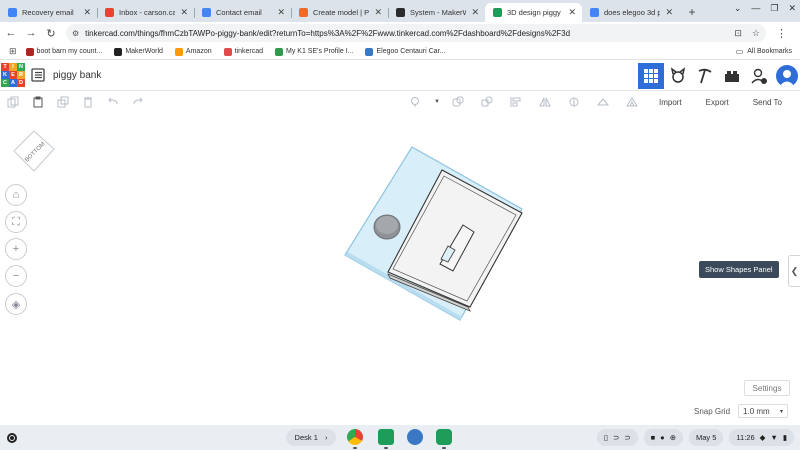  I want to click on light-bulb-button, so click(415, 102).